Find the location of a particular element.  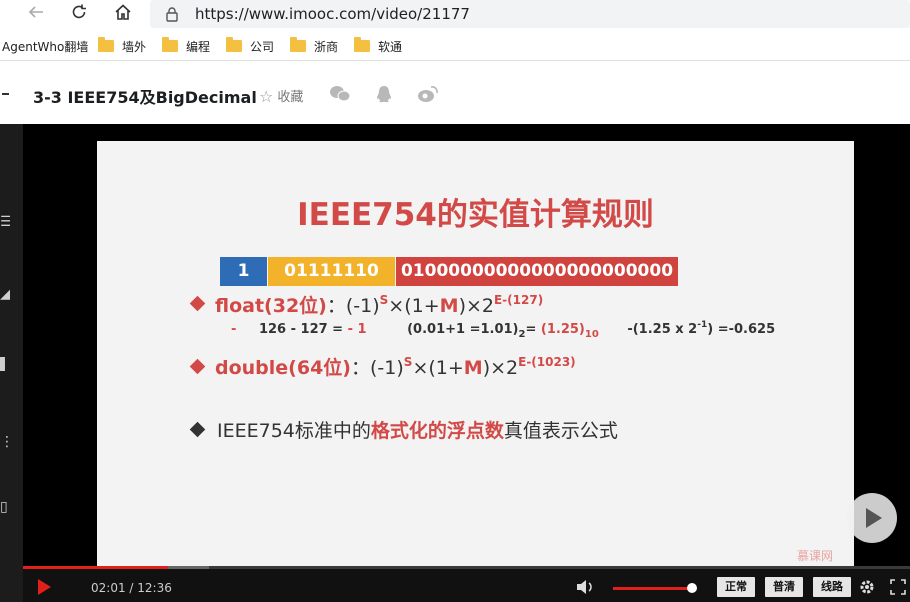

course-header: 3-3 IEEE754及BigDecimal ☆ 收藏 is located at coordinates (455, 94).